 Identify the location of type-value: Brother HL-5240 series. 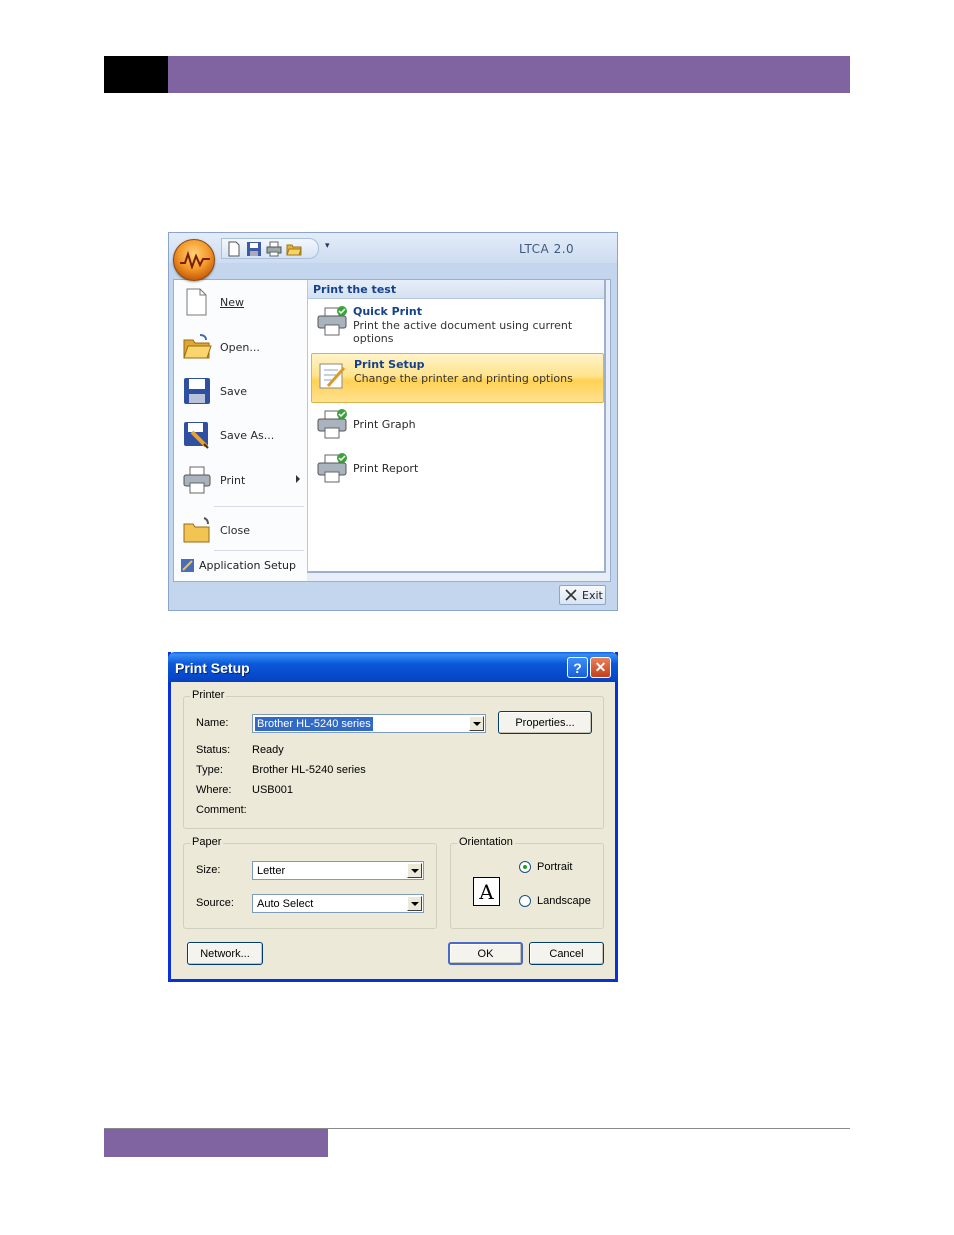
(309, 770).